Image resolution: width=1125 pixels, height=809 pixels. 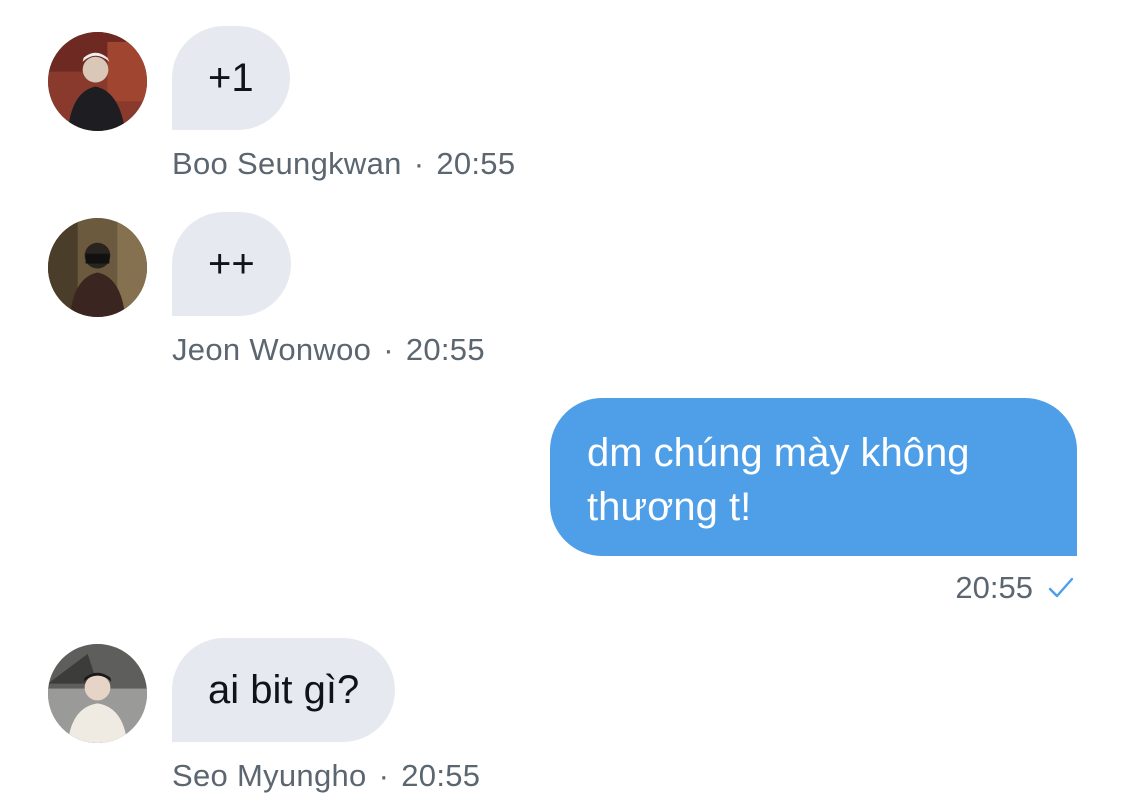 I want to click on message-meta-outgoing: 20:55, so click(x=1015, y=588).